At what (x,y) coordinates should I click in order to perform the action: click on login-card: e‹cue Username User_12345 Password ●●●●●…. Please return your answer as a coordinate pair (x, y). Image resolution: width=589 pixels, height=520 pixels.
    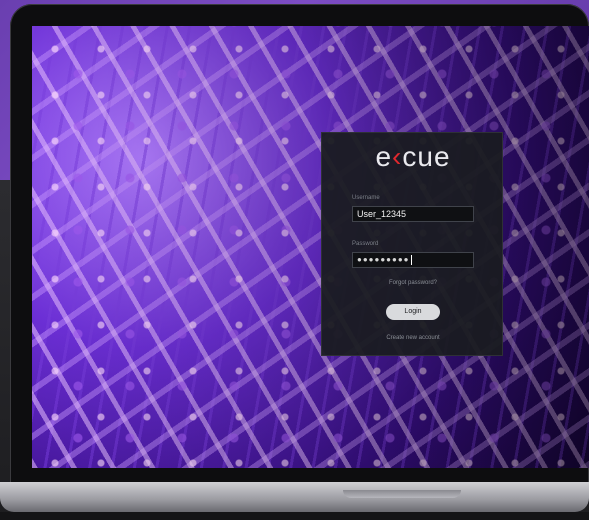
    Looking at the image, I should click on (412, 244).